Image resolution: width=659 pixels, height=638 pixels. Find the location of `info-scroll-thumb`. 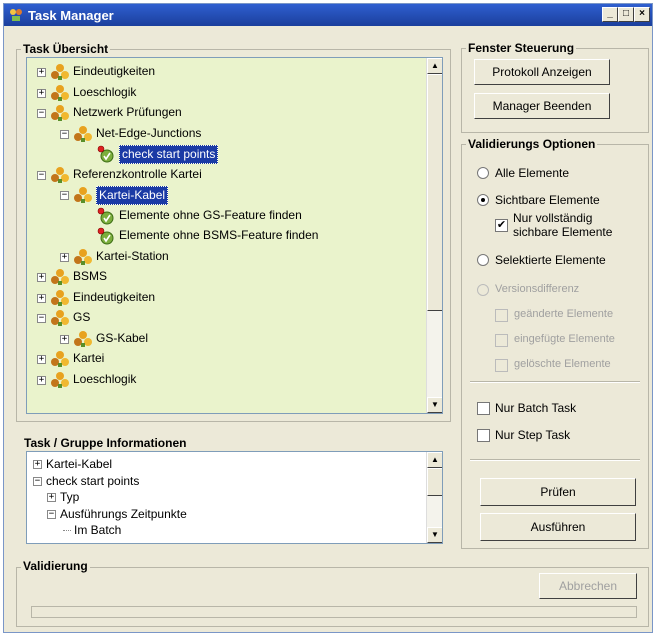

info-scroll-thumb is located at coordinates (434, 482).